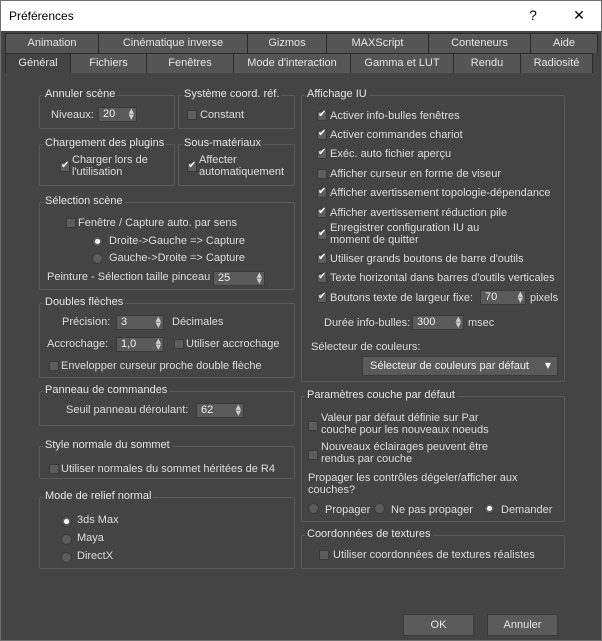 The height and width of the screenshot is (641, 602). I want to click on horizontal-text-checkbox, so click(322, 277).